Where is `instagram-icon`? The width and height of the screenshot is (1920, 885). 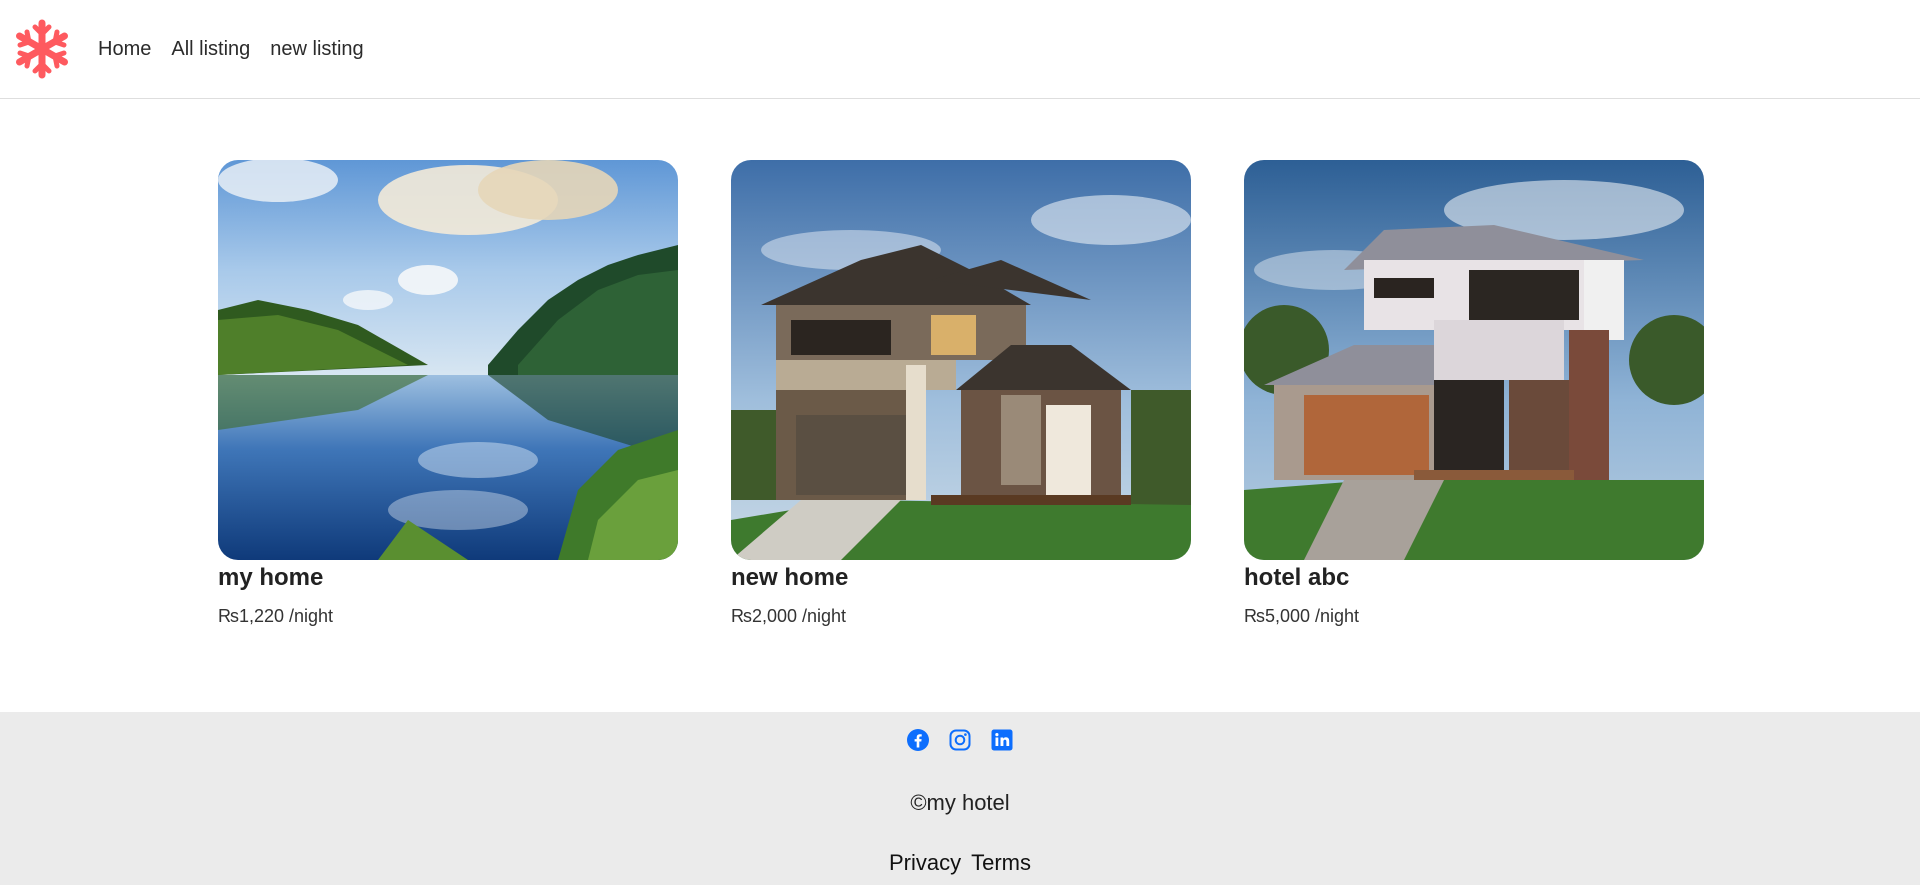
instagram-icon is located at coordinates (960, 740).